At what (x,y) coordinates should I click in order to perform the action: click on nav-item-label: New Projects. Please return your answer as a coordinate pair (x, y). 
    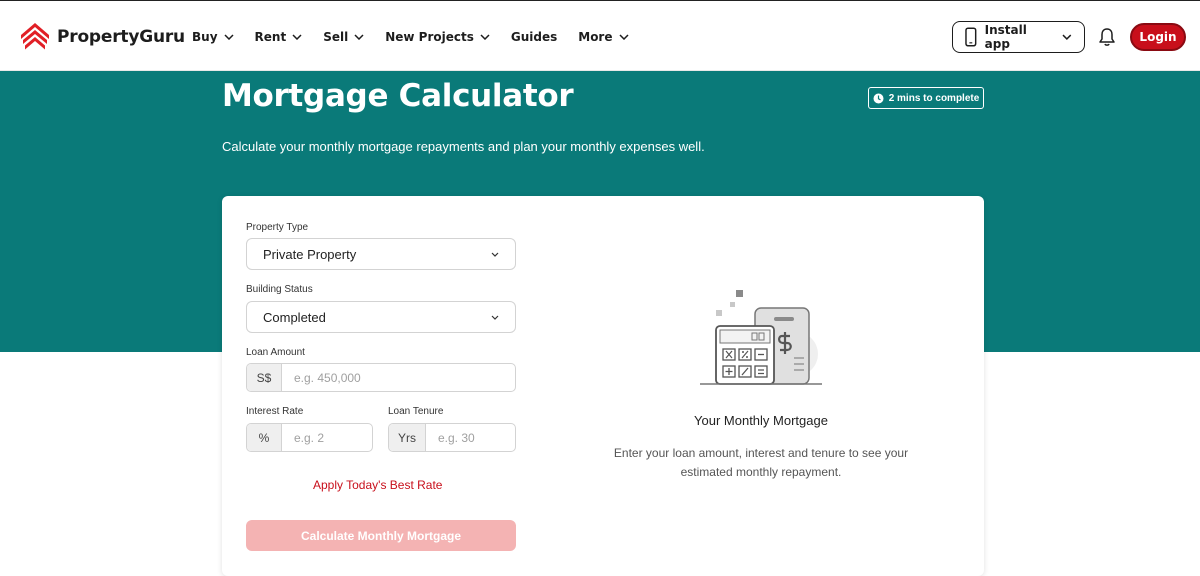
    Looking at the image, I should click on (429, 36).